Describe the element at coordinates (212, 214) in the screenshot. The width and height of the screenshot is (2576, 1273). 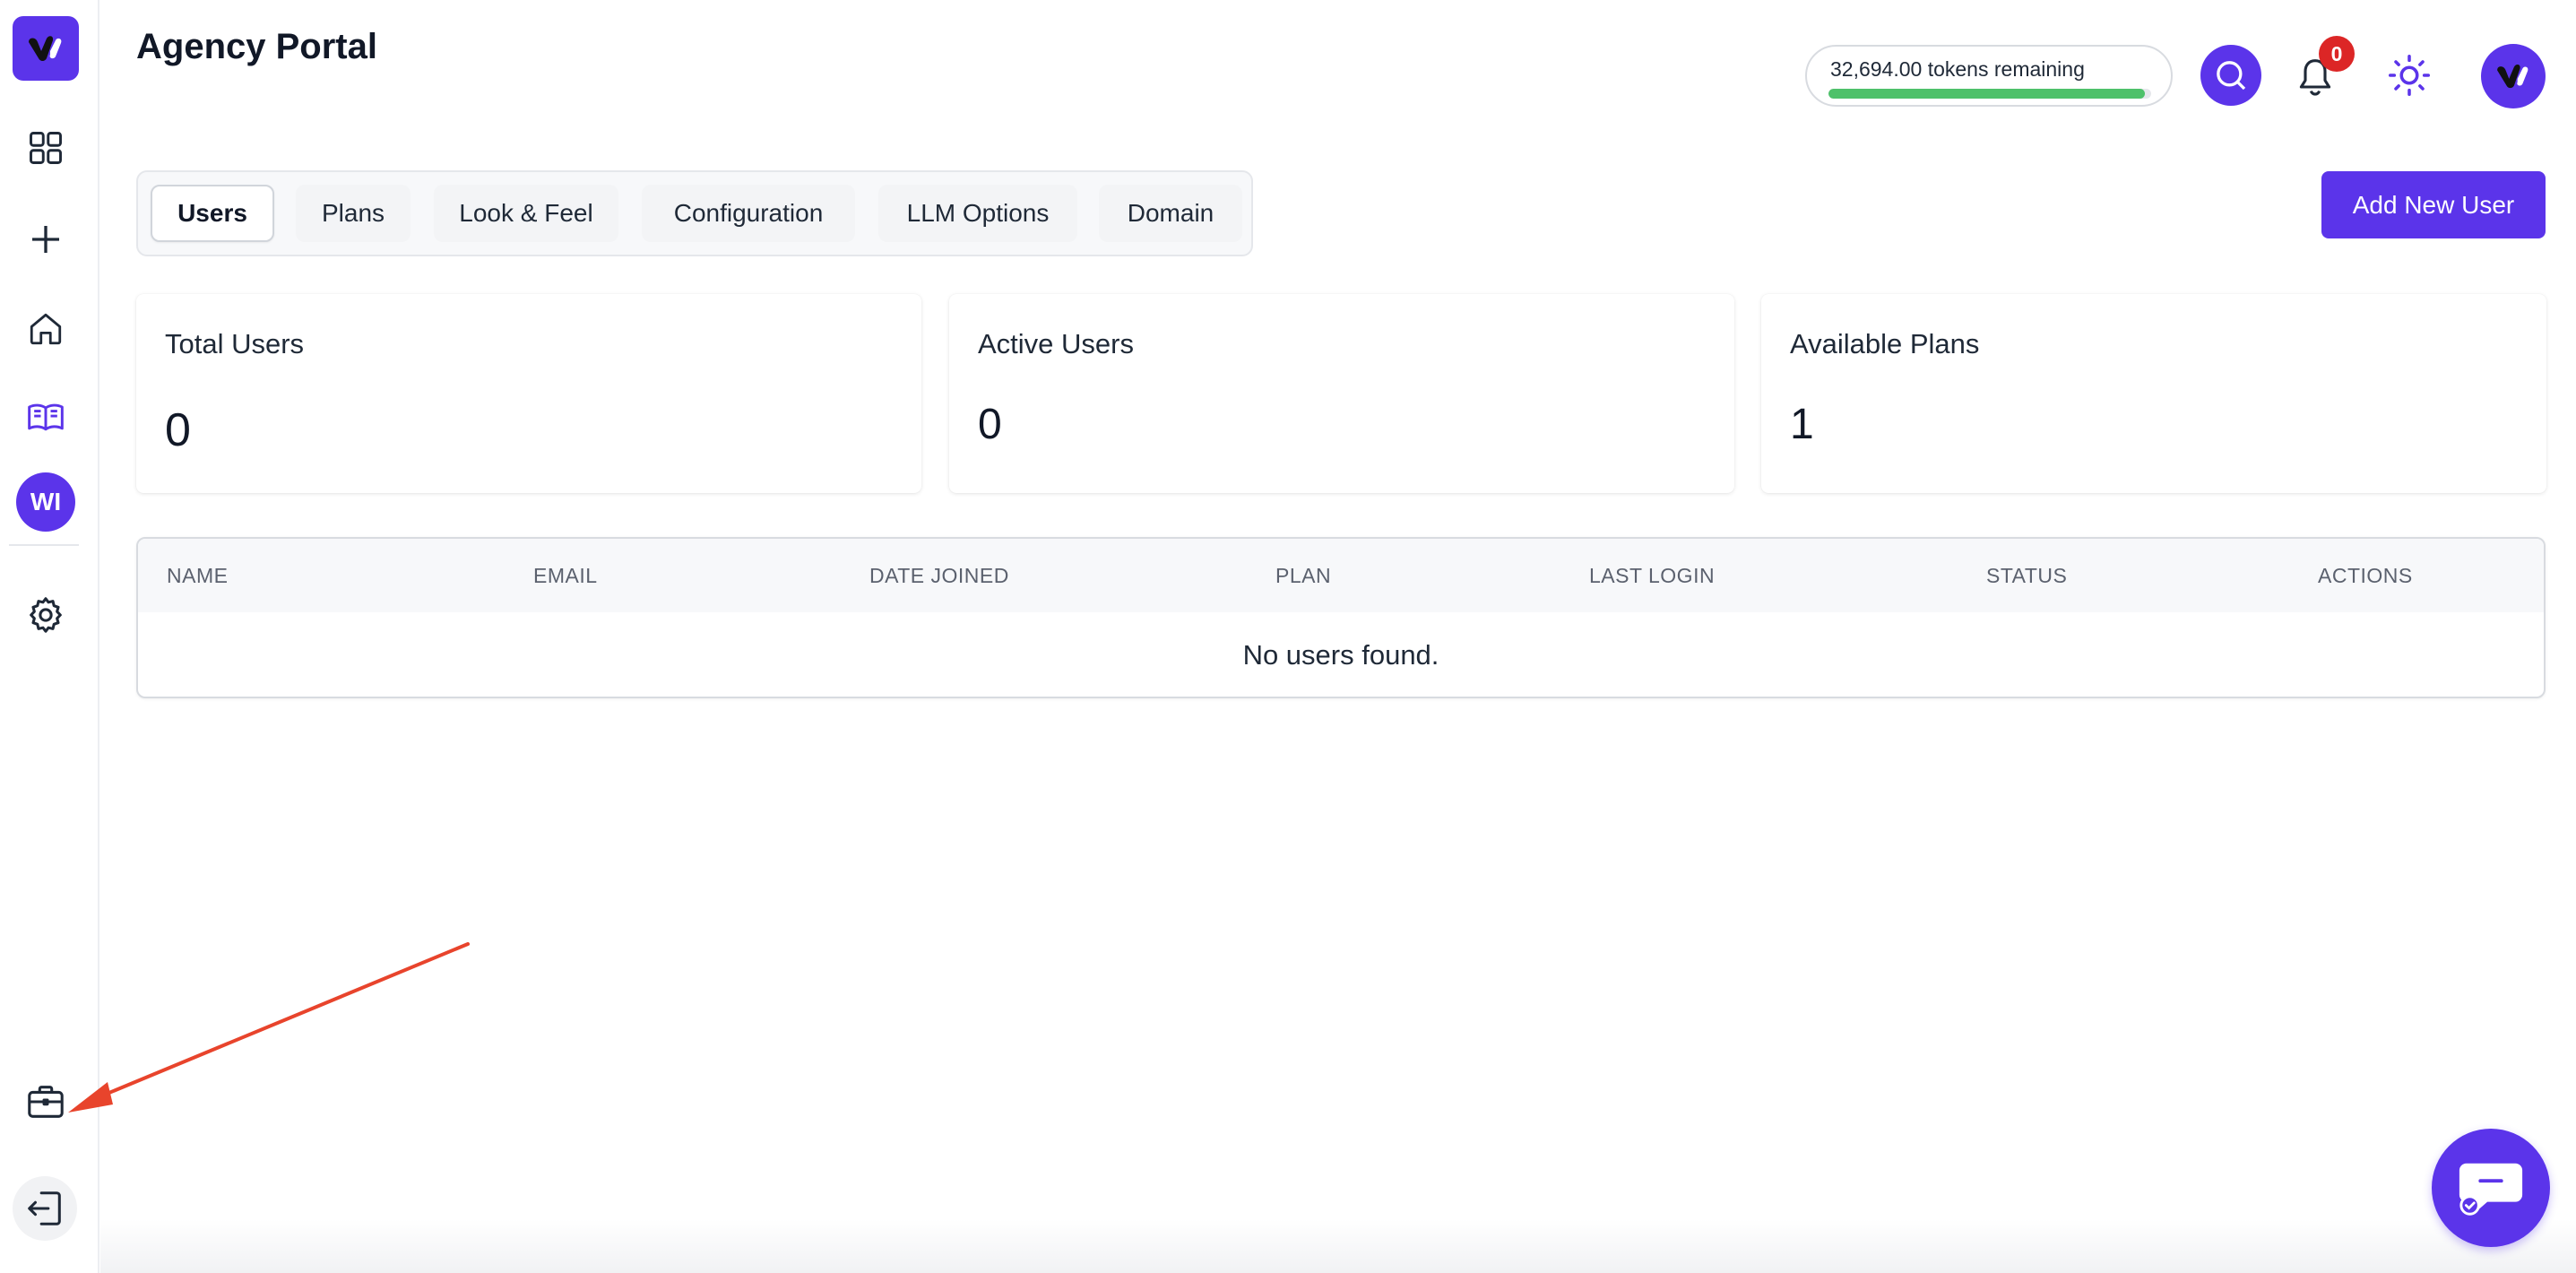
I see `tab-users: Users` at that location.